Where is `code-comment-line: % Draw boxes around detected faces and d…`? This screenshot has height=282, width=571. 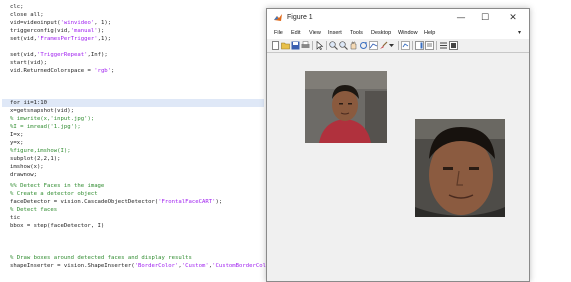 code-comment-line: % Draw boxes around detected faces and d… is located at coordinates (101, 258).